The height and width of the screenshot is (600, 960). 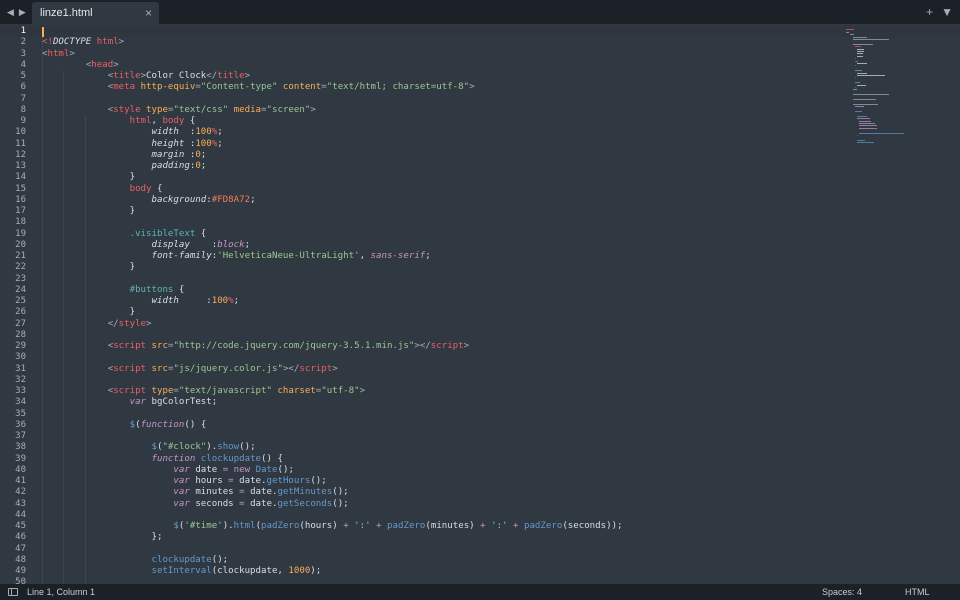 What do you see at coordinates (441, 324) in the screenshot?
I see `code-line: </style>` at bounding box center [441, 324].